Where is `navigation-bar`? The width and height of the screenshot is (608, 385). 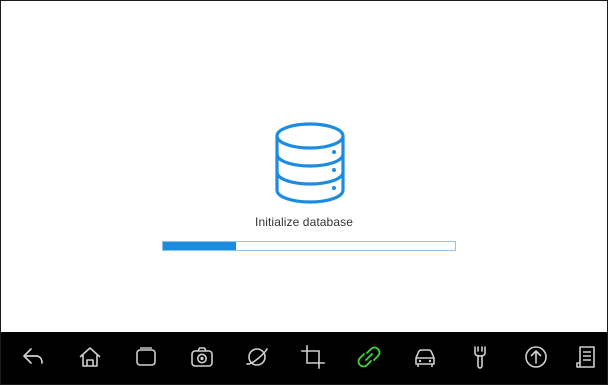
navigation-bar is located at coordinates (304, 358).